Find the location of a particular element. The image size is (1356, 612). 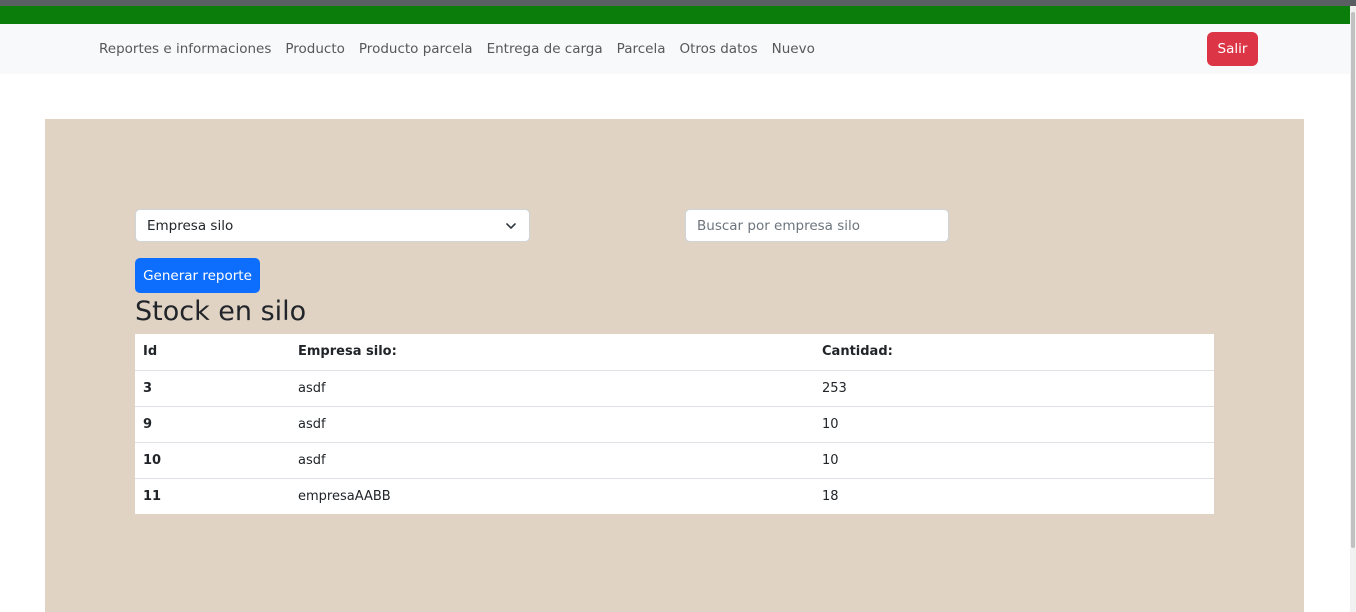

table-row: 11 empresaAABB 18 is located at coordinates (674, 496).